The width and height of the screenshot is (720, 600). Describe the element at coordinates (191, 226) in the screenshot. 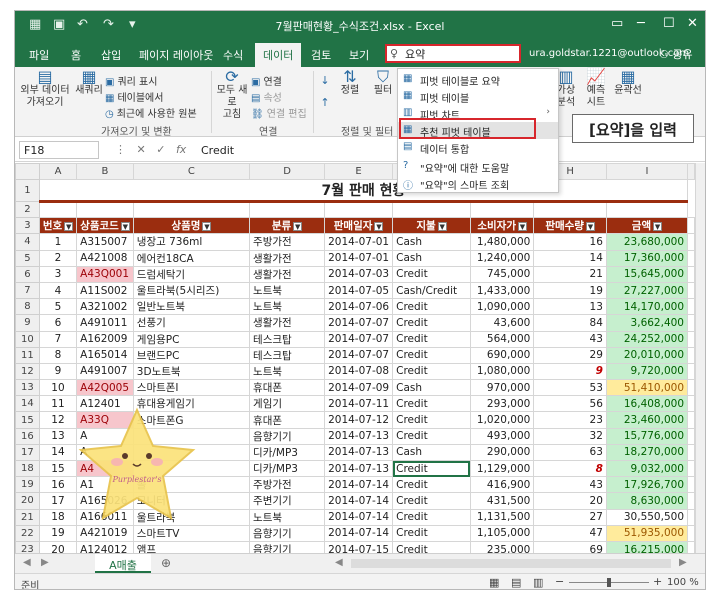

I see `table-column-header: 상품명 ▼` at that location.